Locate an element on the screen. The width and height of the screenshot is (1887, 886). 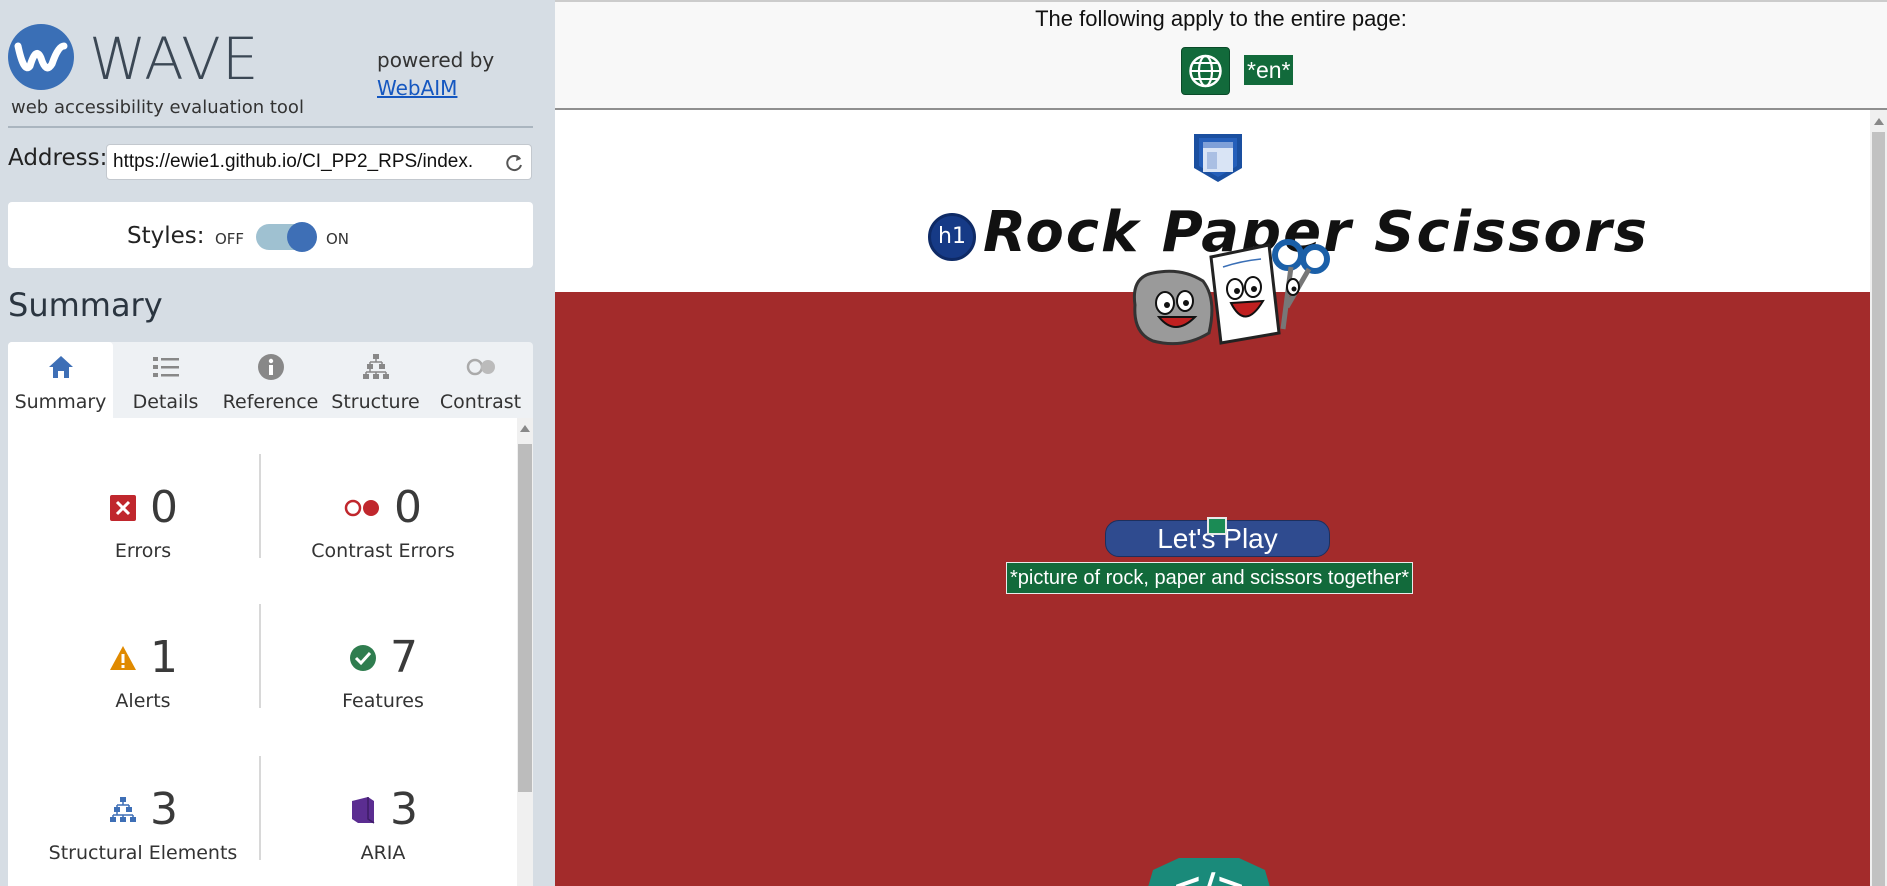
feature-icon is located at coordinates (363, 658).